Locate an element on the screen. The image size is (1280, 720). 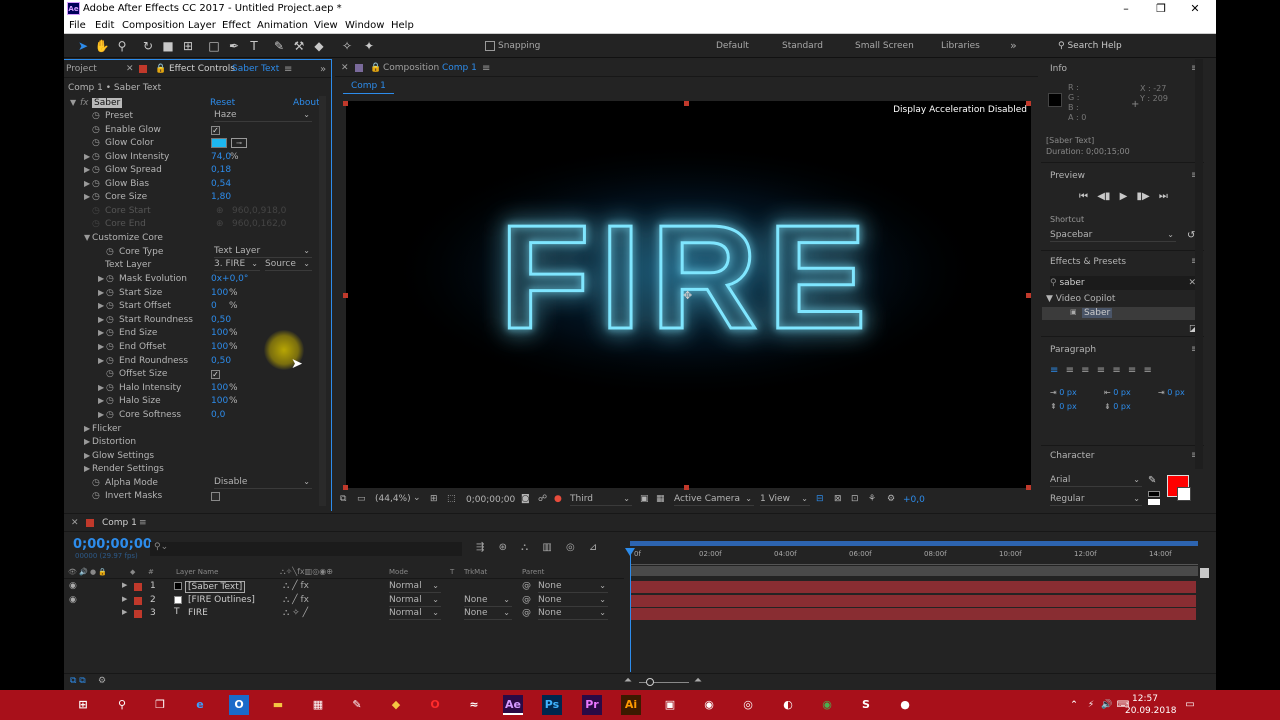
always-preview-icon: ⧉ is located at coordinates (343, 499).